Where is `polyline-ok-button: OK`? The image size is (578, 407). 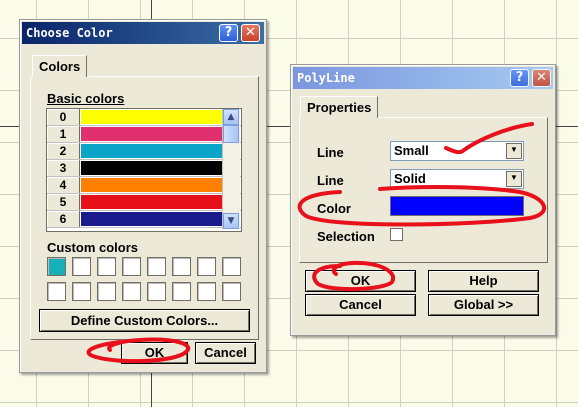 polyline-ok-button: OK is located at coordinates (360, 281).